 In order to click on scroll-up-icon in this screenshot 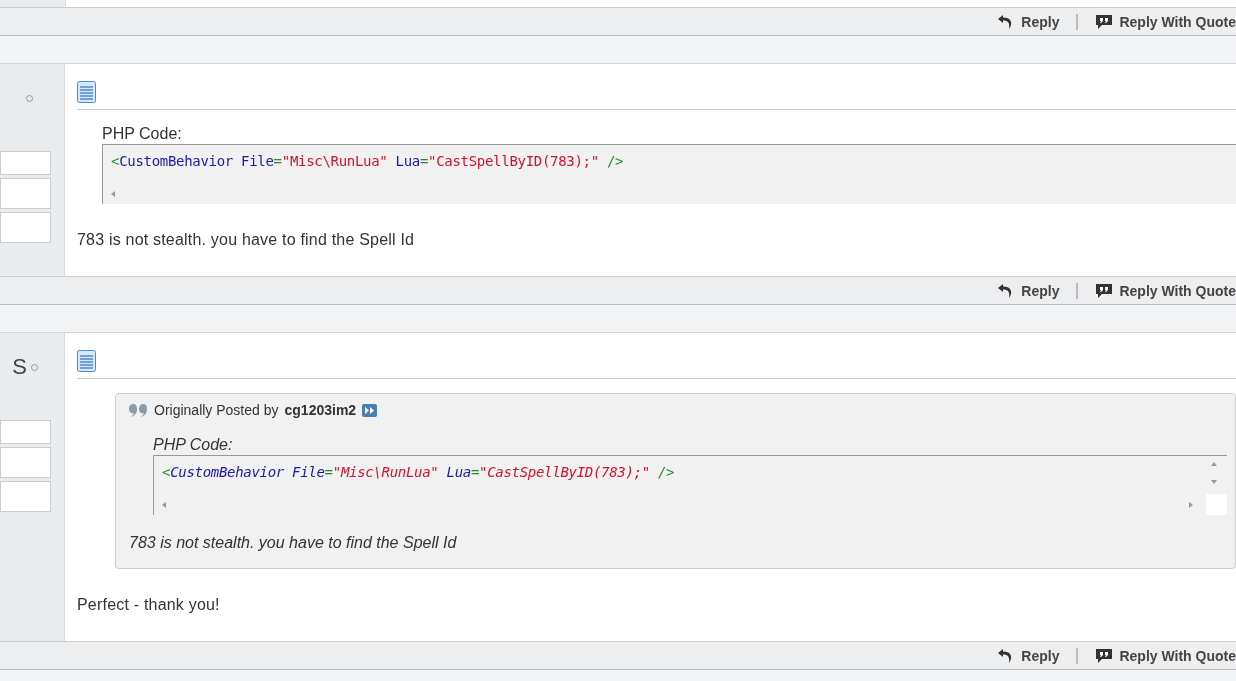, I will do `click(1214, 464)`.